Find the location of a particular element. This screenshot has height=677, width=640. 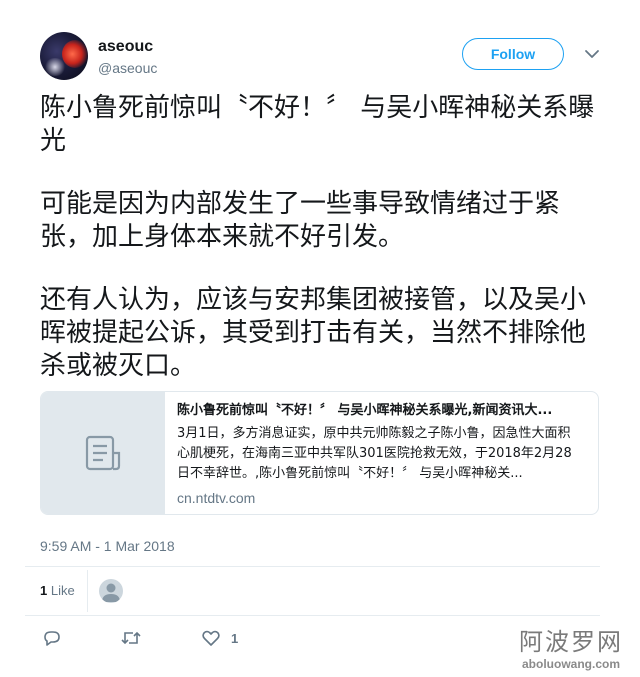

link-thumbnail is located at coordinates (103, 453).